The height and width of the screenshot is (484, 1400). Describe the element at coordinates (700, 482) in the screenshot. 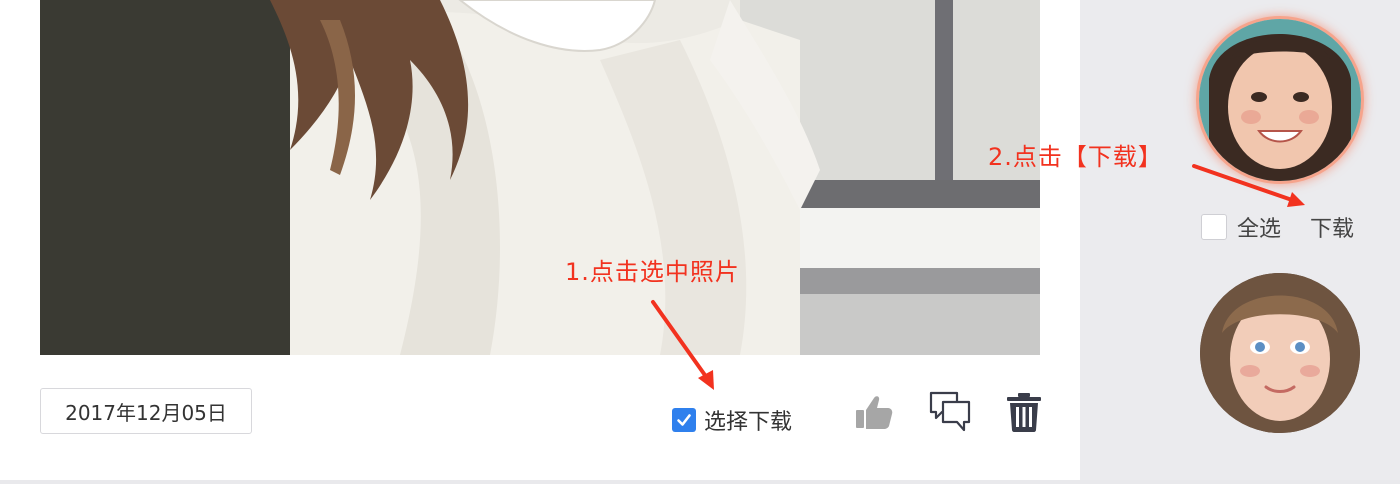

I see `bottom-divider` at that location.